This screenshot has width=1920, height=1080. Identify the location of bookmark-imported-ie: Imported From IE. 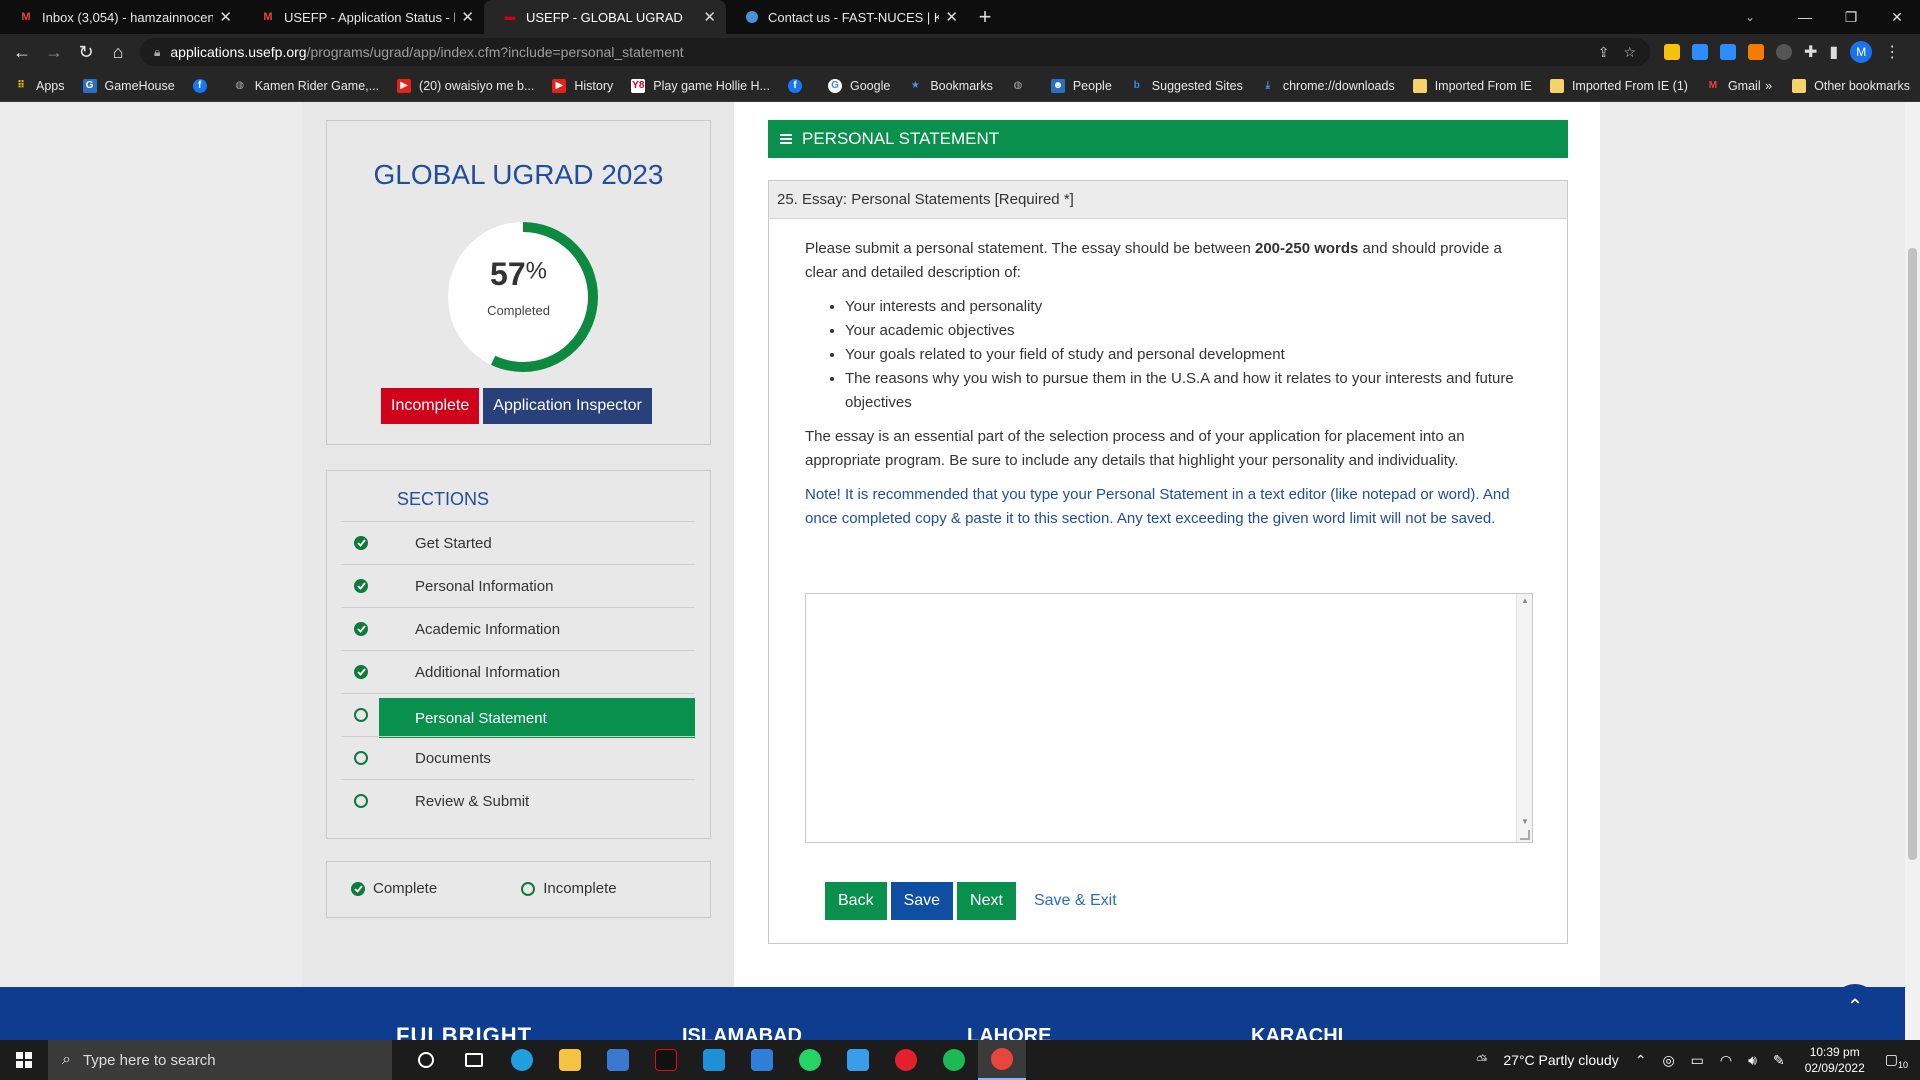
(1472, 85).